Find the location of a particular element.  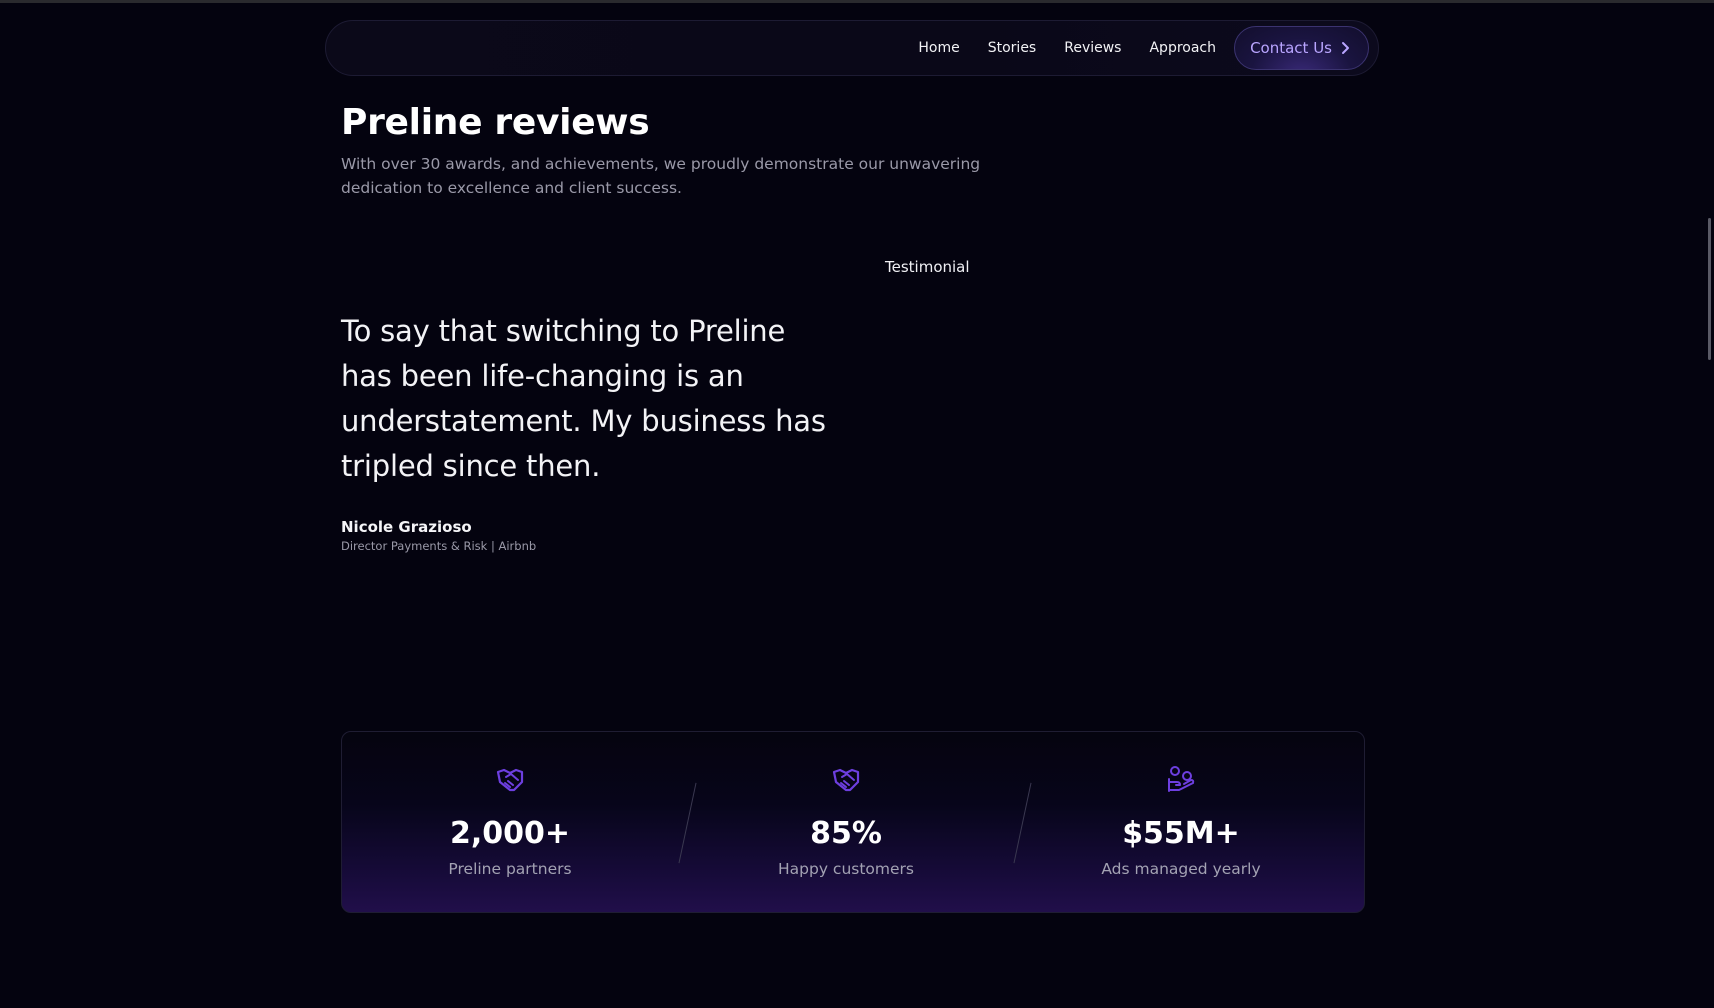

author-name: Nicole Grazioso is located at coordinates (406, 527).